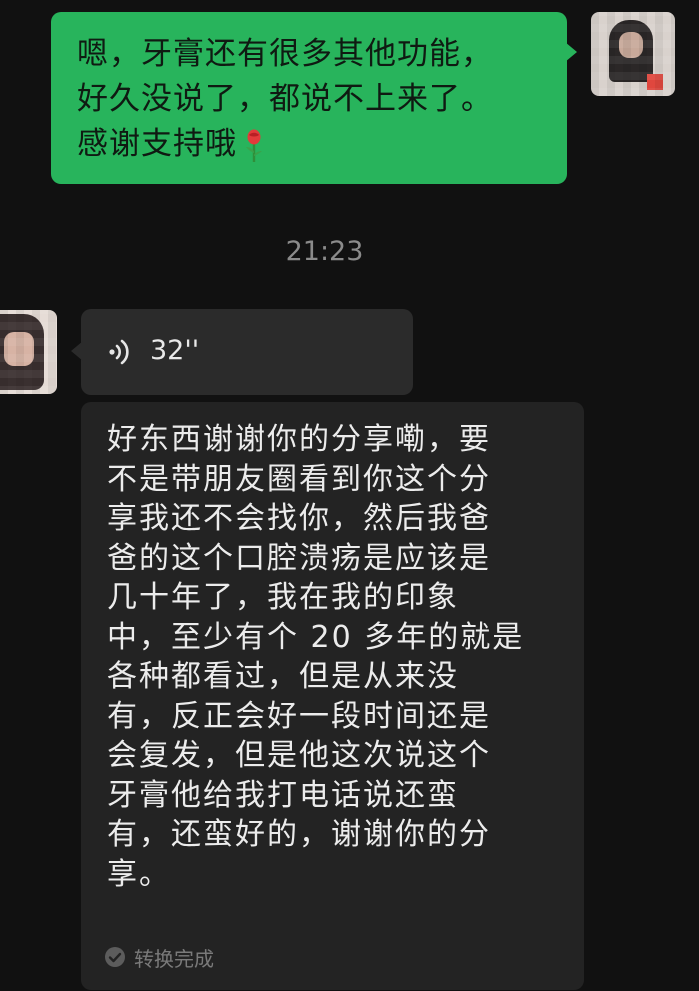  Describe the element at coordinates (299, 716) in the screenshot. I see `transcript-line: 有，反正会好一段时间还是` at that location.